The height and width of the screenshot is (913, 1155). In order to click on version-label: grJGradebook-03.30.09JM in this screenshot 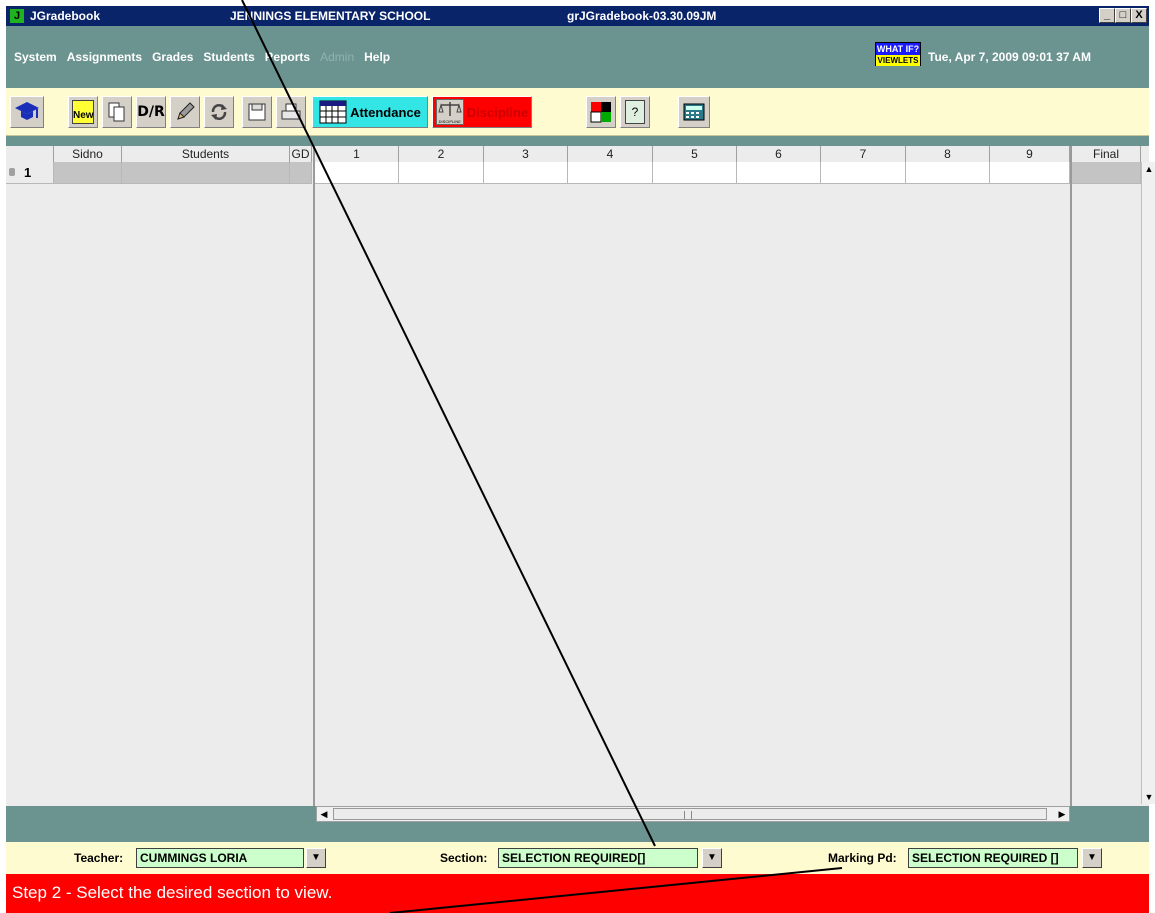, I will do `click(642, 16)`.